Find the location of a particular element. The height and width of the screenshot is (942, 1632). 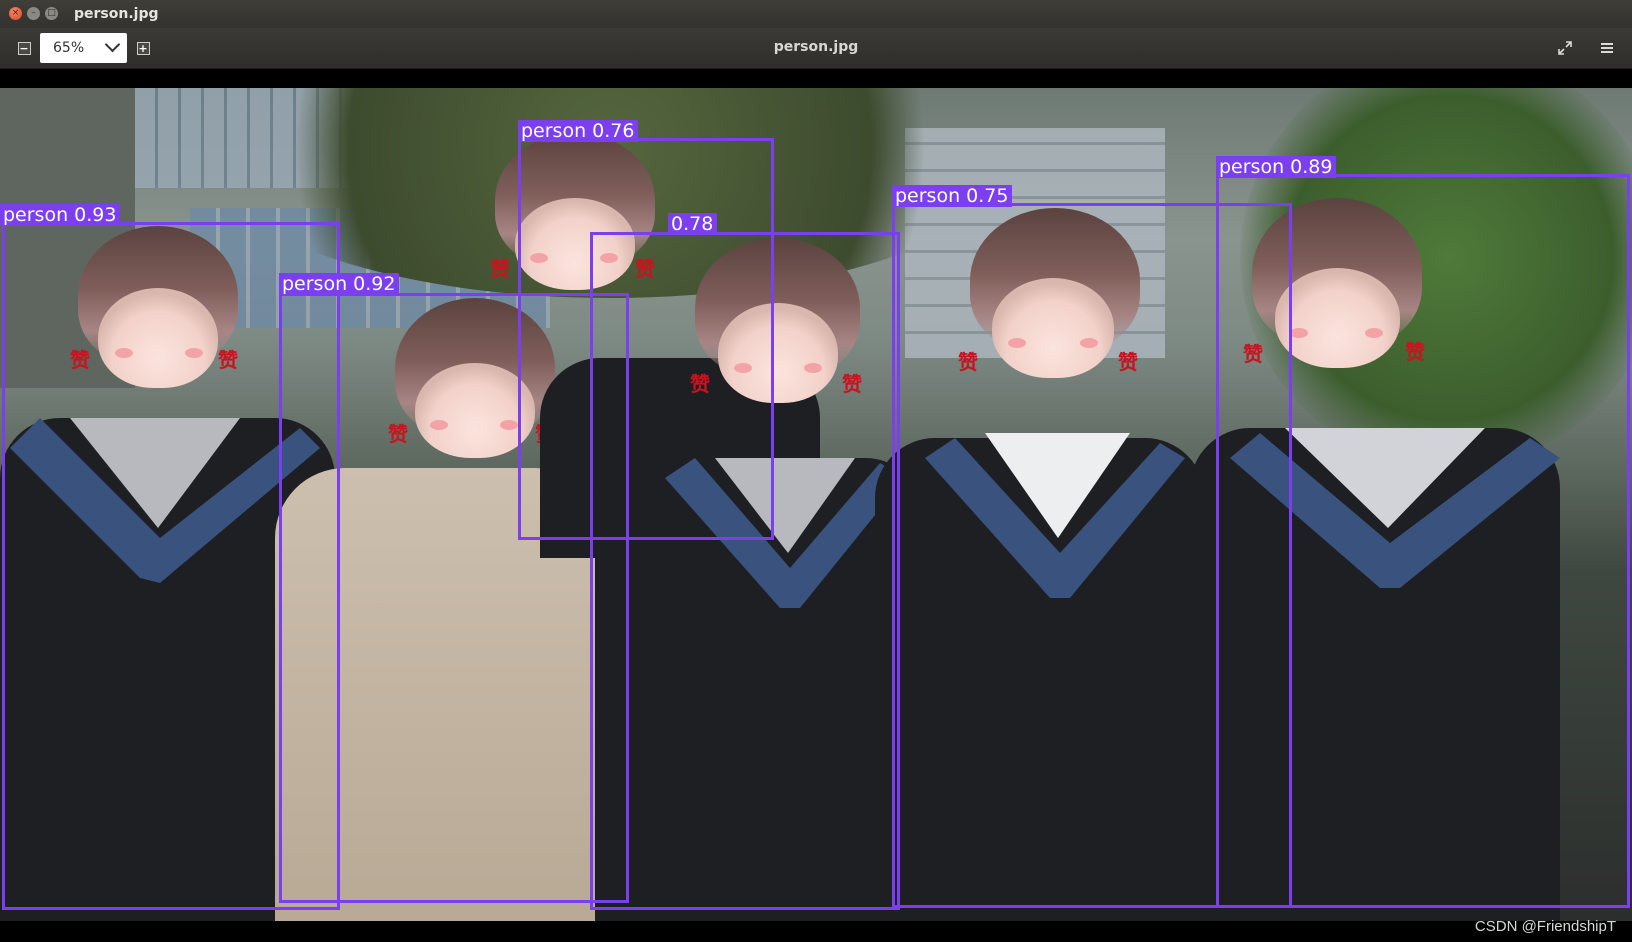

watermark: CSDN @FriendshipT is located at coordinates (1545, 926).